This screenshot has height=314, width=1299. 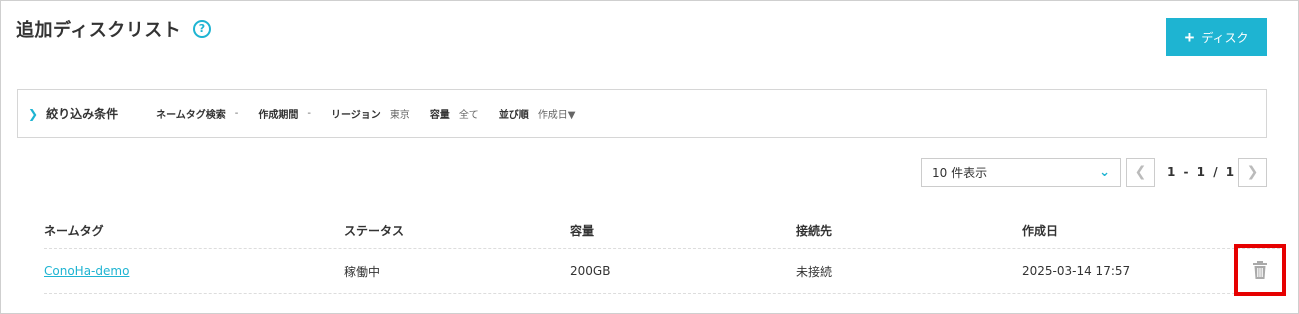 I want to click on column-header-nametag: ネームタグ, so click(x=74, y=231).